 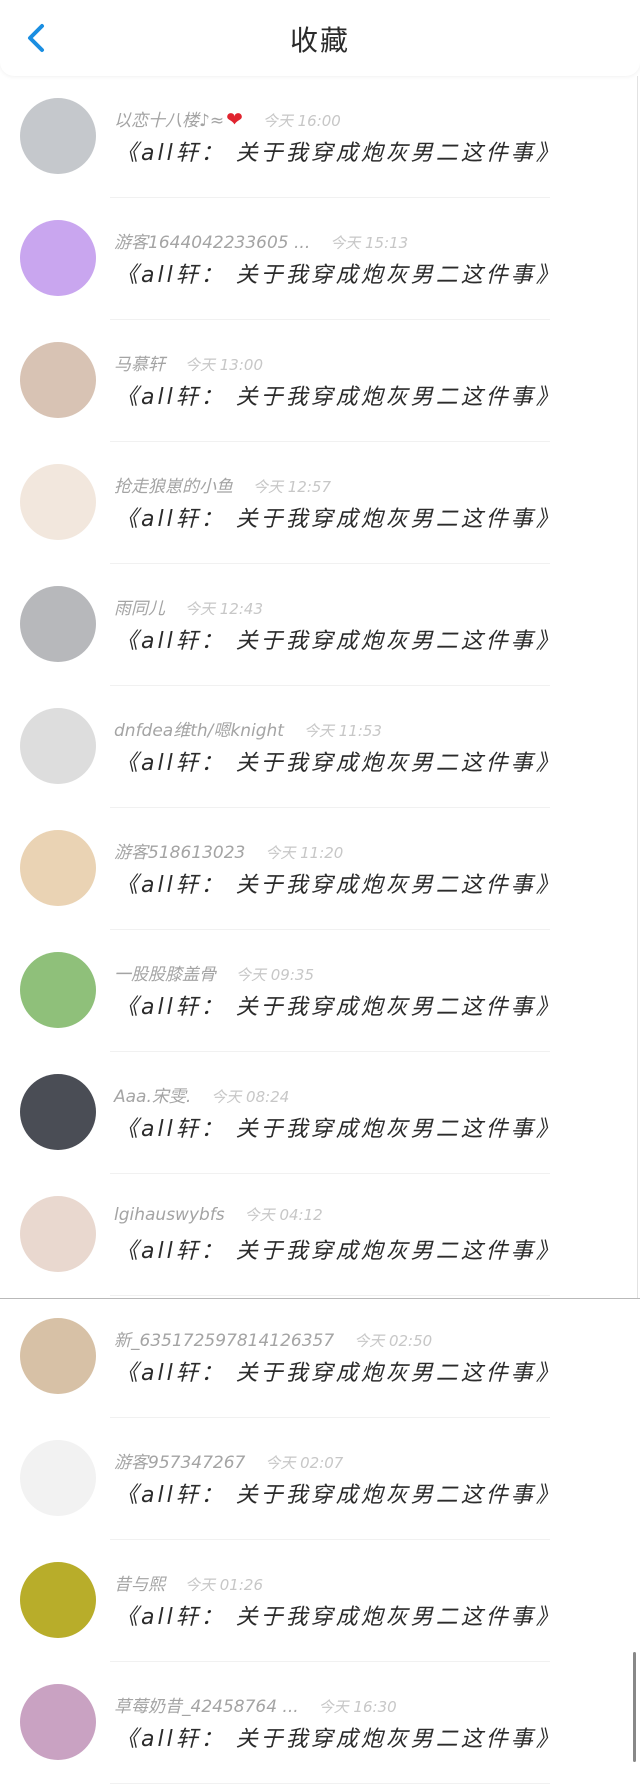 What do you see at coordinates (250, 1097) in the screenshot?
I see `timestamp: 今天 08:24` at bounding box center [250, 1097].